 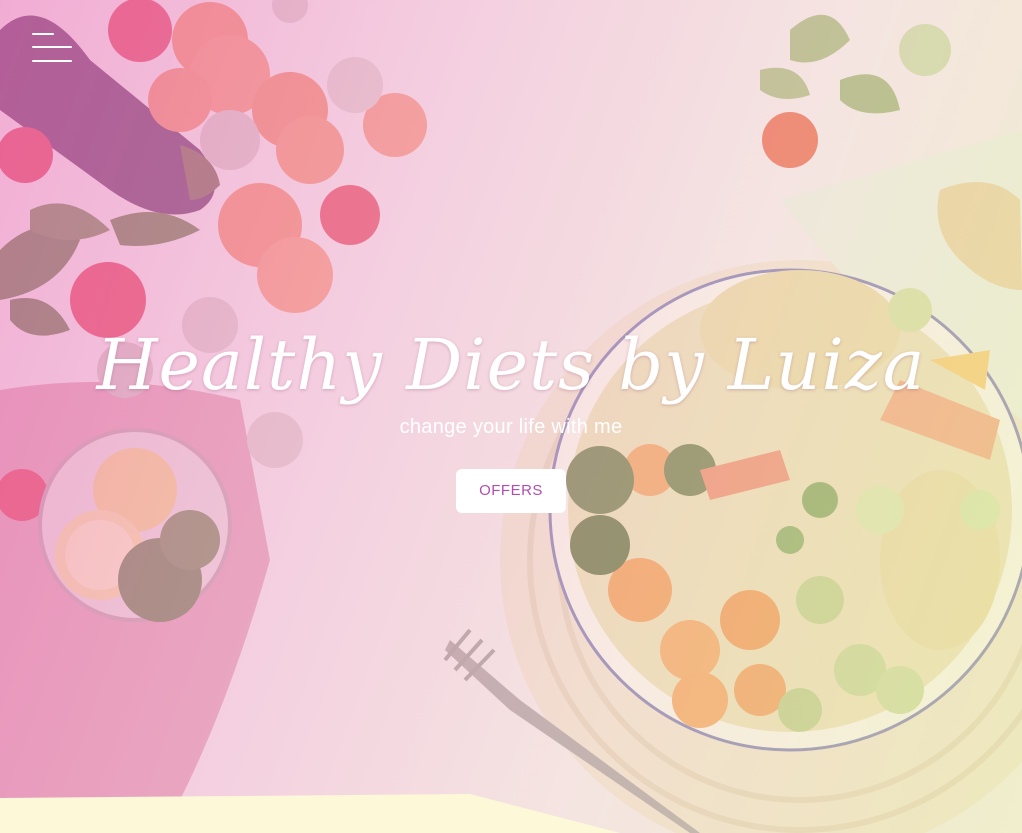 I want to click on hamburger-menu-icon, so click(x=52, y=48).